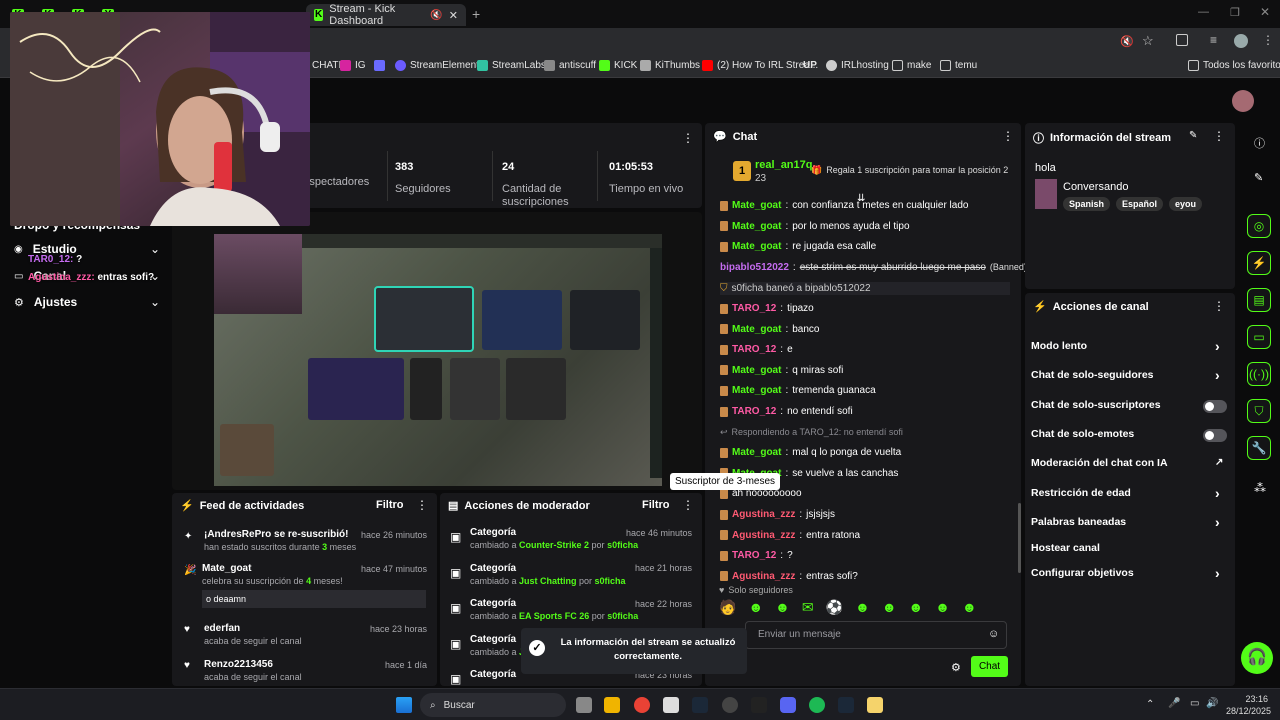  I want to click on app-icon, so click(875, 705).